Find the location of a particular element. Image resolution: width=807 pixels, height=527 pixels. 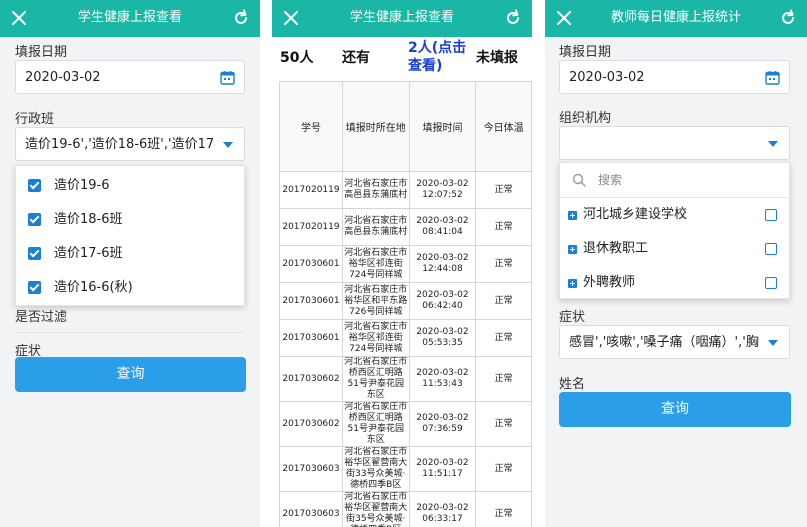

class-option: 造价19-6 is located at coordinates (130, 186).